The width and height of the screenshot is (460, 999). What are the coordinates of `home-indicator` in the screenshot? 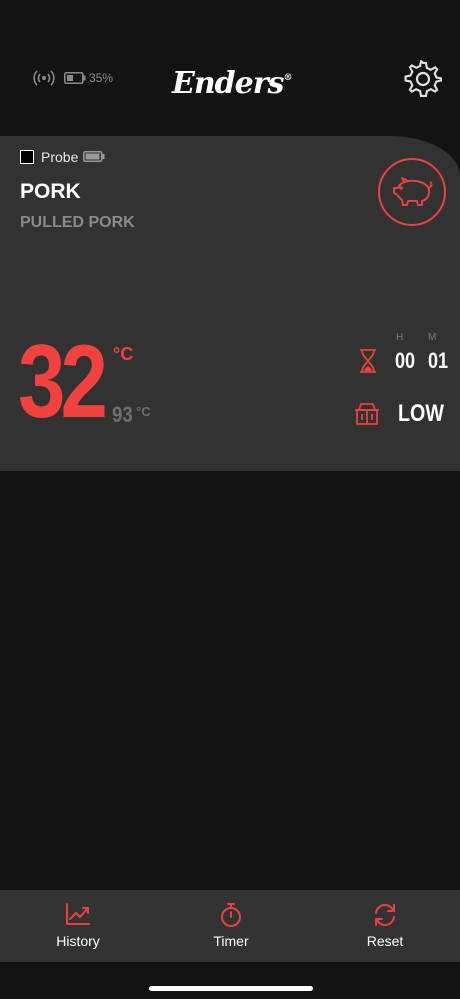 It's located at (231, 988).